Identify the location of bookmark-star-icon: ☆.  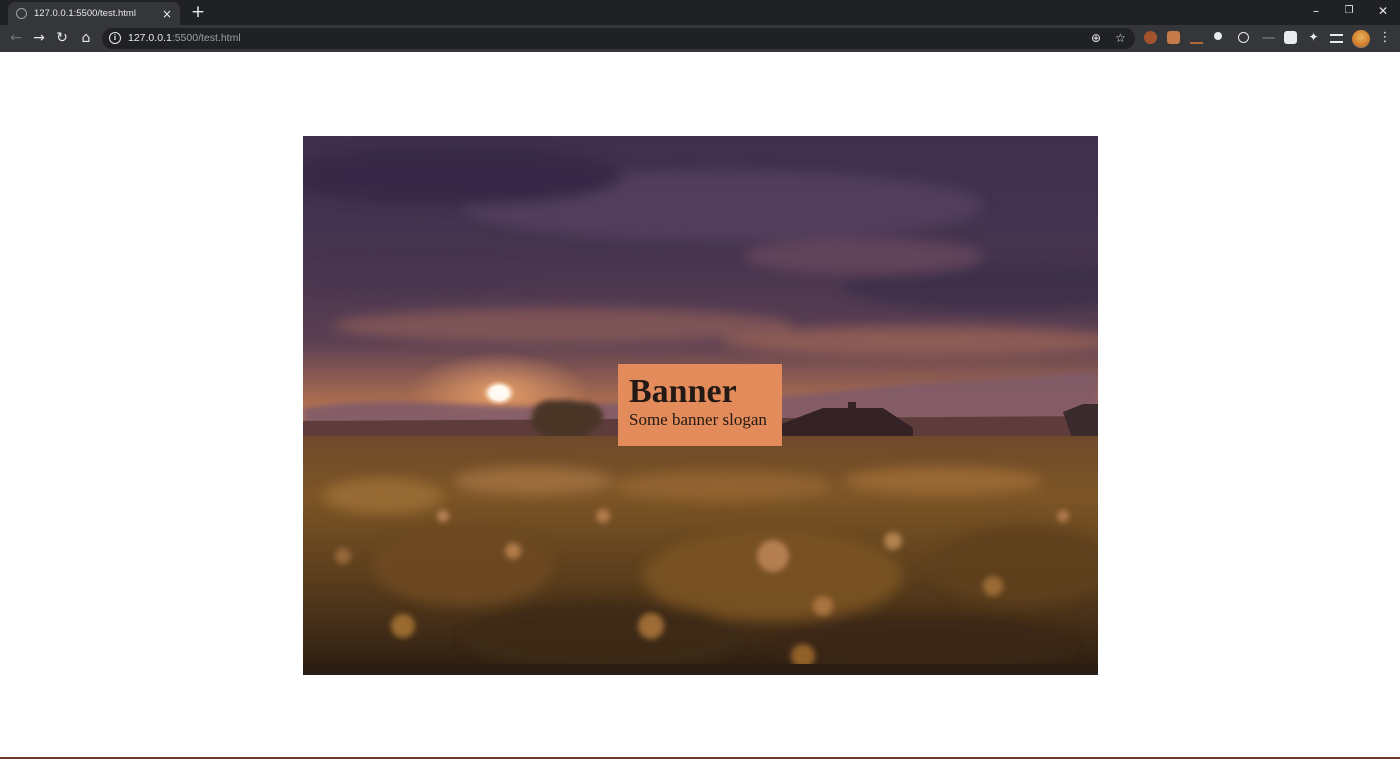
(1120, 38).